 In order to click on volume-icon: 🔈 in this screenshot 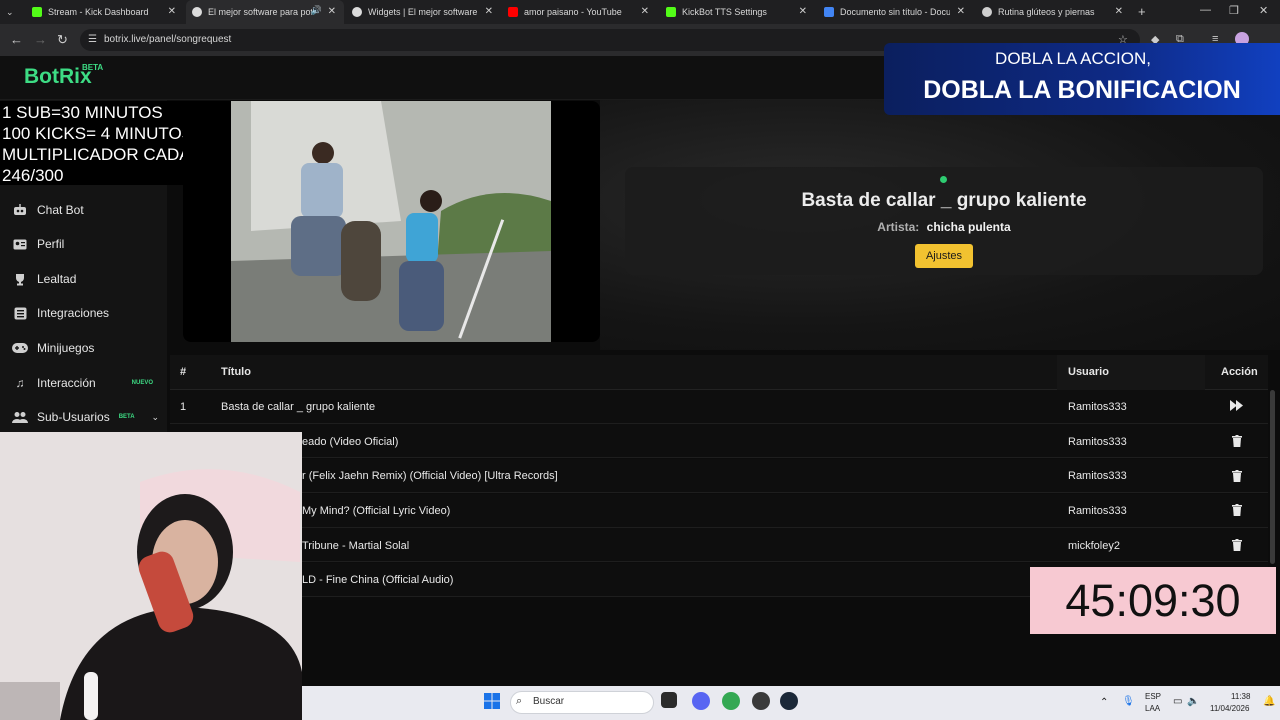, I will do `click(1193, 701)`.